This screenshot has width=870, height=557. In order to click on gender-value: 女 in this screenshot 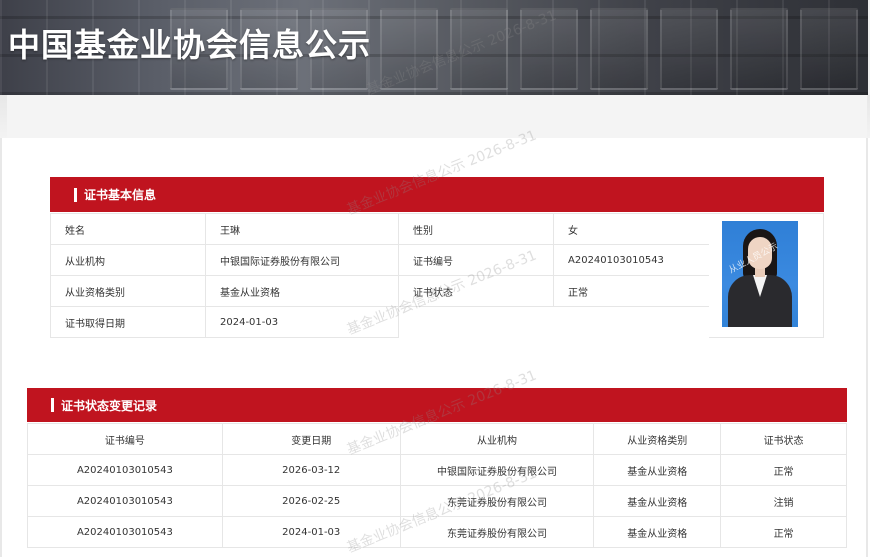, I will do `click(631, 229)`.